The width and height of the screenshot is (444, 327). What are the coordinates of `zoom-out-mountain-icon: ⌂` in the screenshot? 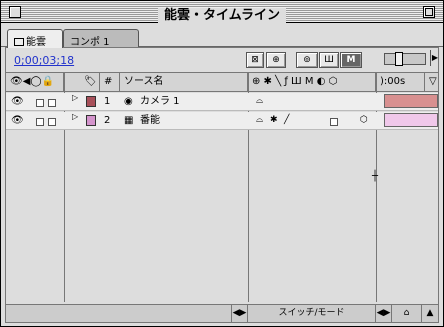 It's located at (407, 314).